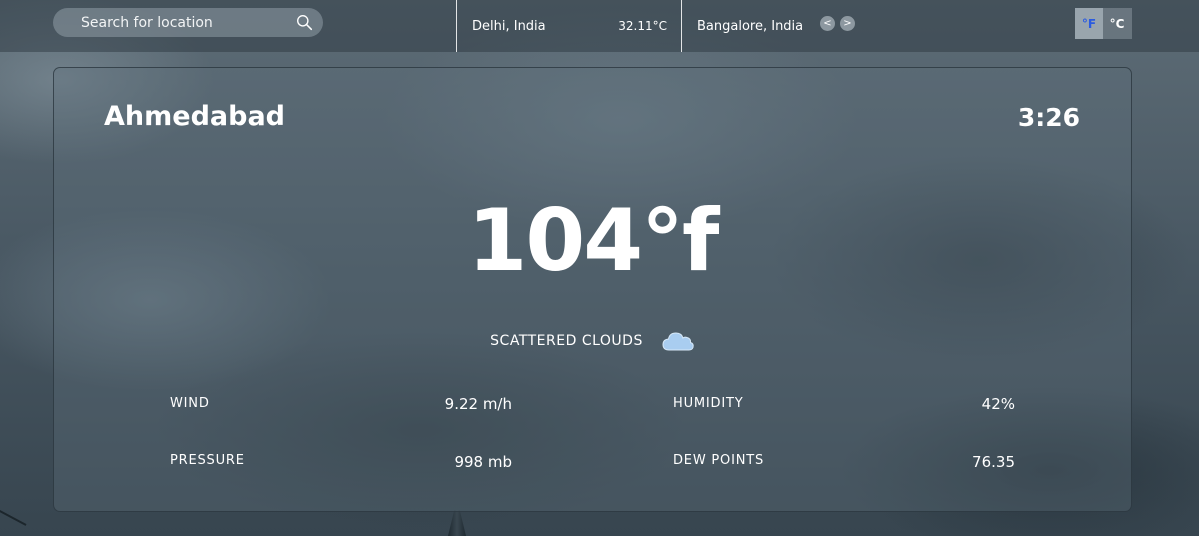  Describe the element at coordinates (678, 341) in the screenshot. I see `cloud-icon` at that location.